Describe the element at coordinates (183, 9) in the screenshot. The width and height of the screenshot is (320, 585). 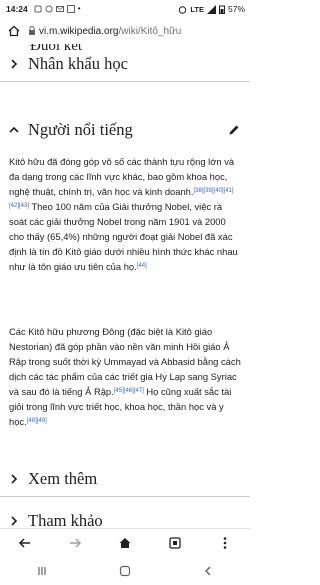
I see `alarm-icon` at that location.